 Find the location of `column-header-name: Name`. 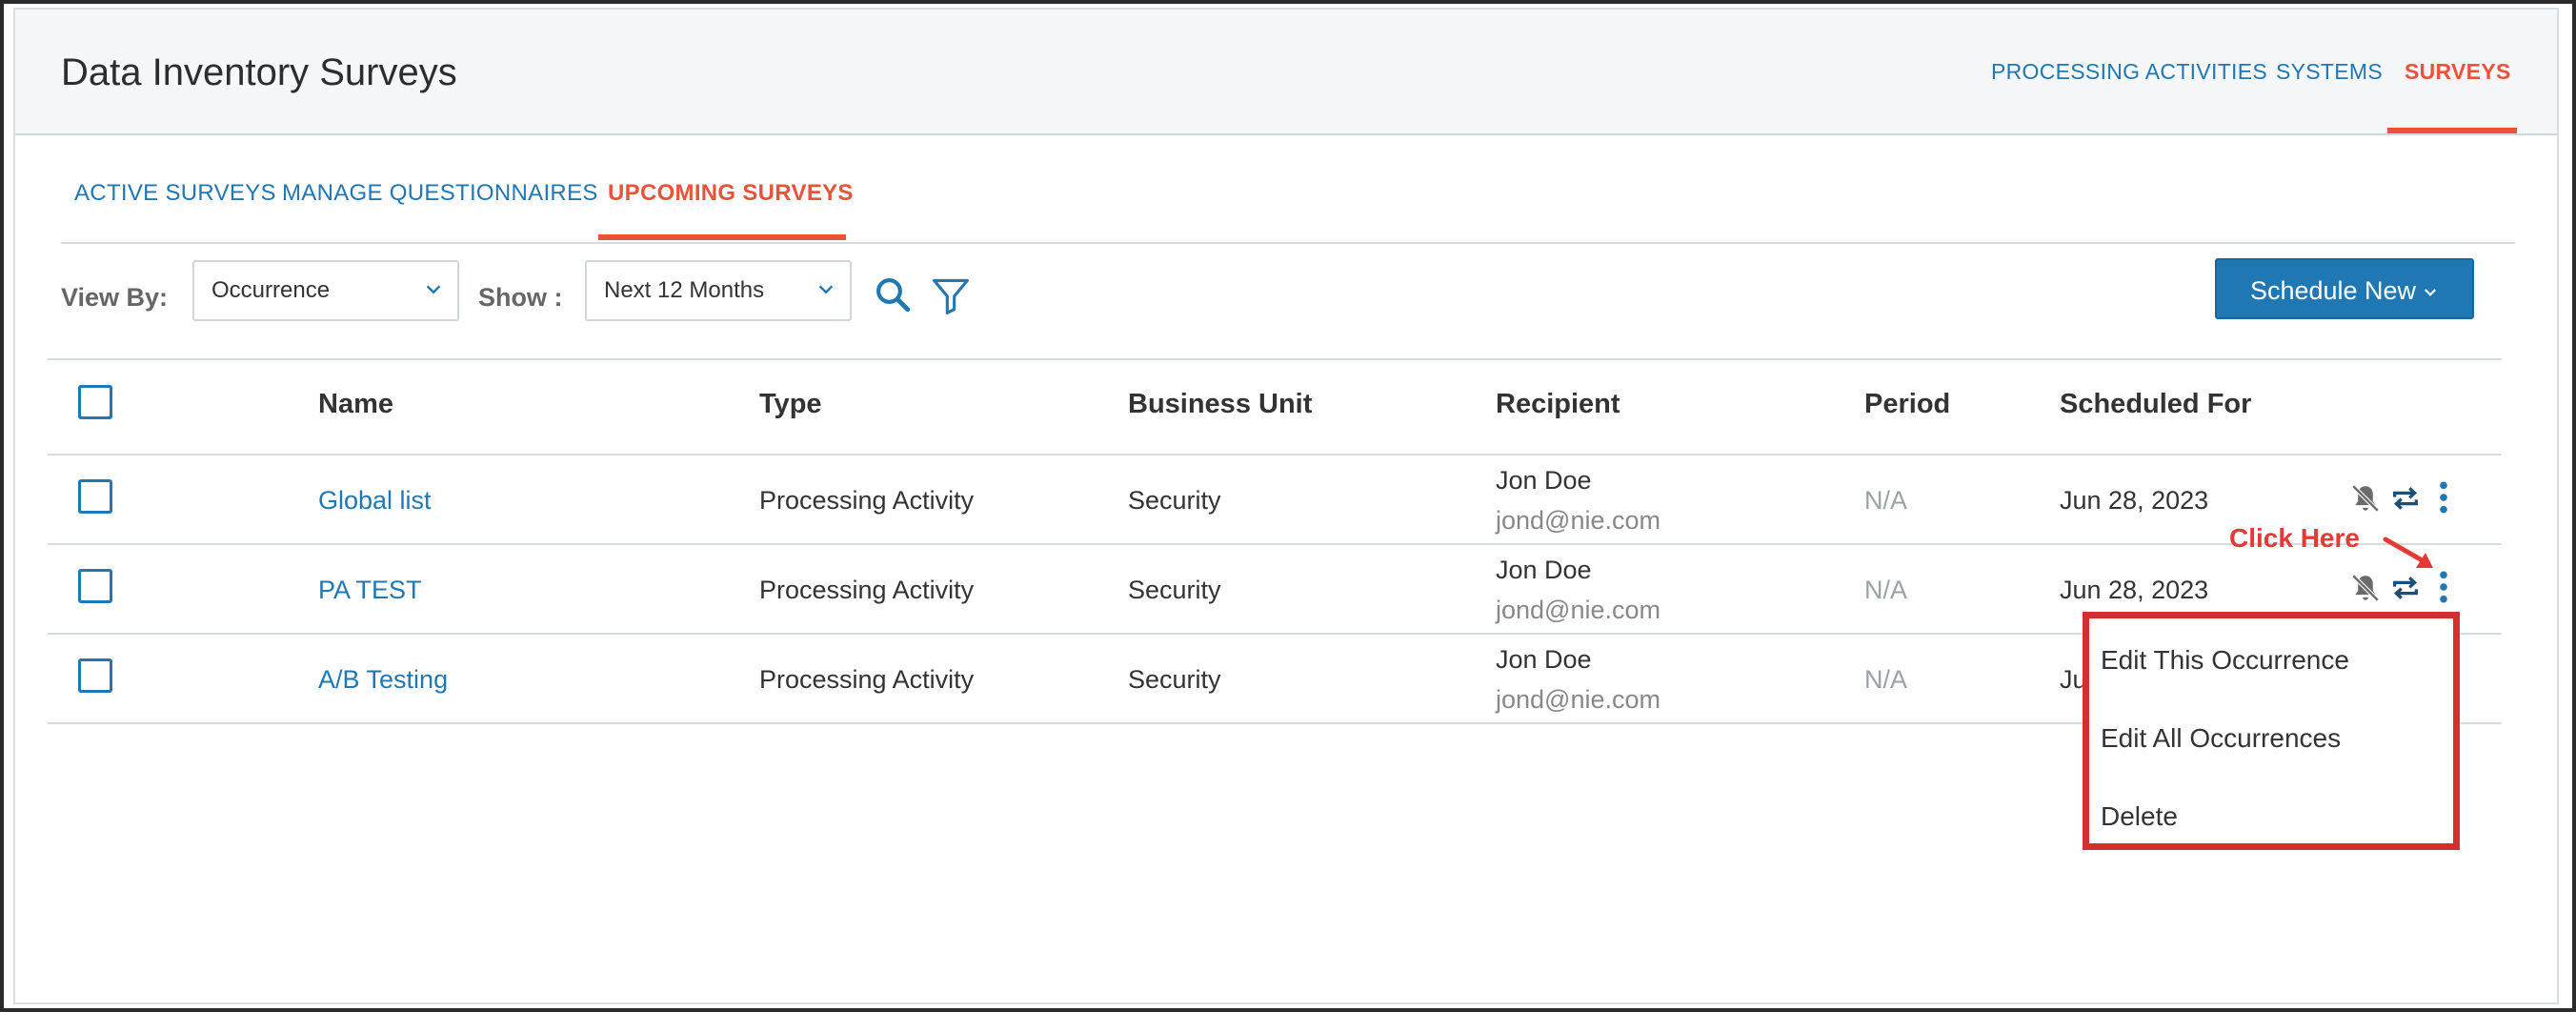

column-header-name: Name is located at coordinates (356, 404).